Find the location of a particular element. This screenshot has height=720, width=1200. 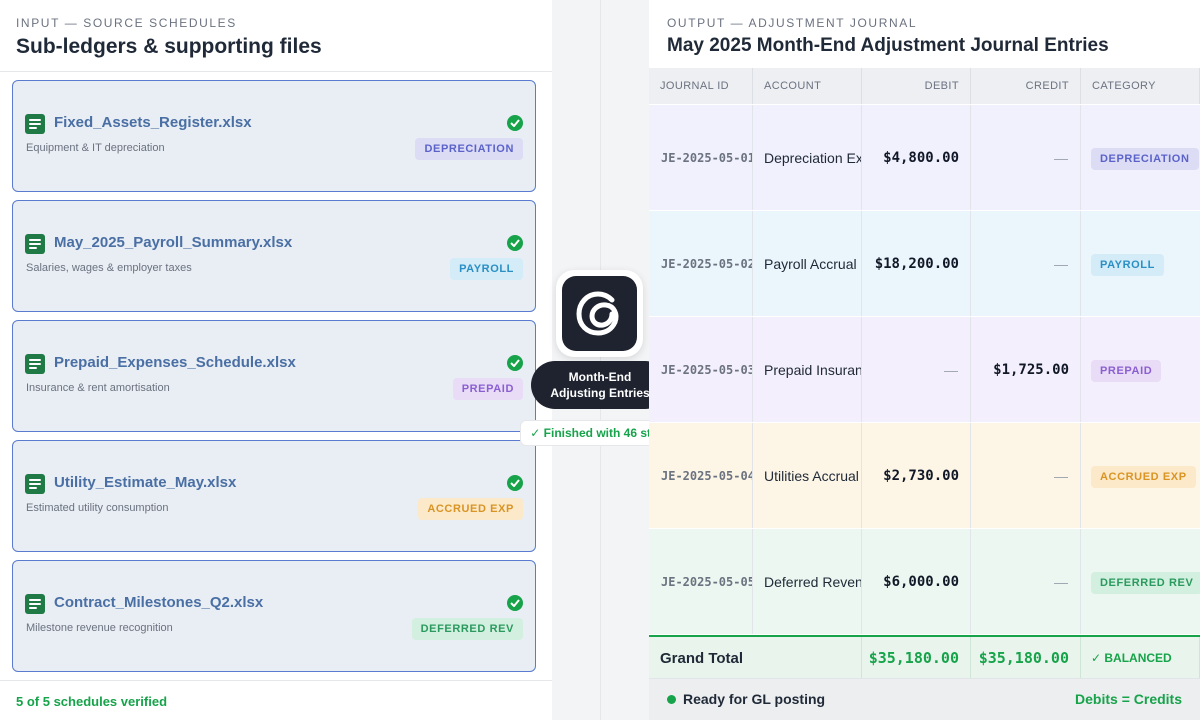

journal-id-cell: JE-2025-05-03 is located at coordinates (701, 369).